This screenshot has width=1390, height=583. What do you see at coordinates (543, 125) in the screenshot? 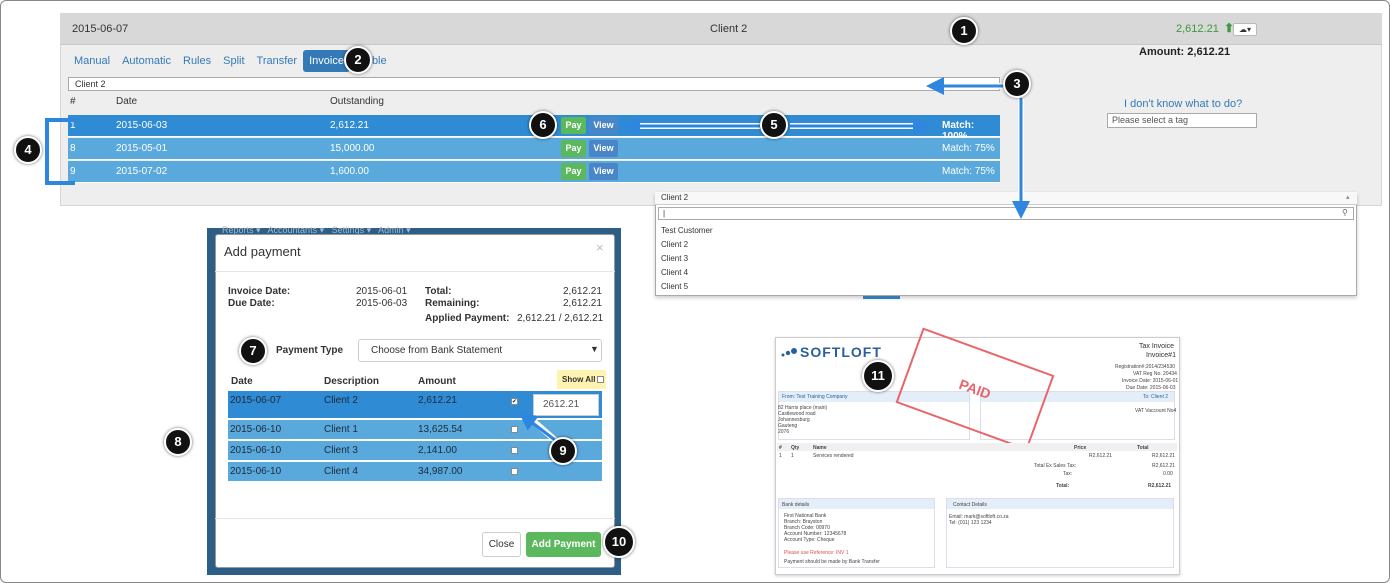
I see `callout-6: 6` at bounding box center [543, 125].